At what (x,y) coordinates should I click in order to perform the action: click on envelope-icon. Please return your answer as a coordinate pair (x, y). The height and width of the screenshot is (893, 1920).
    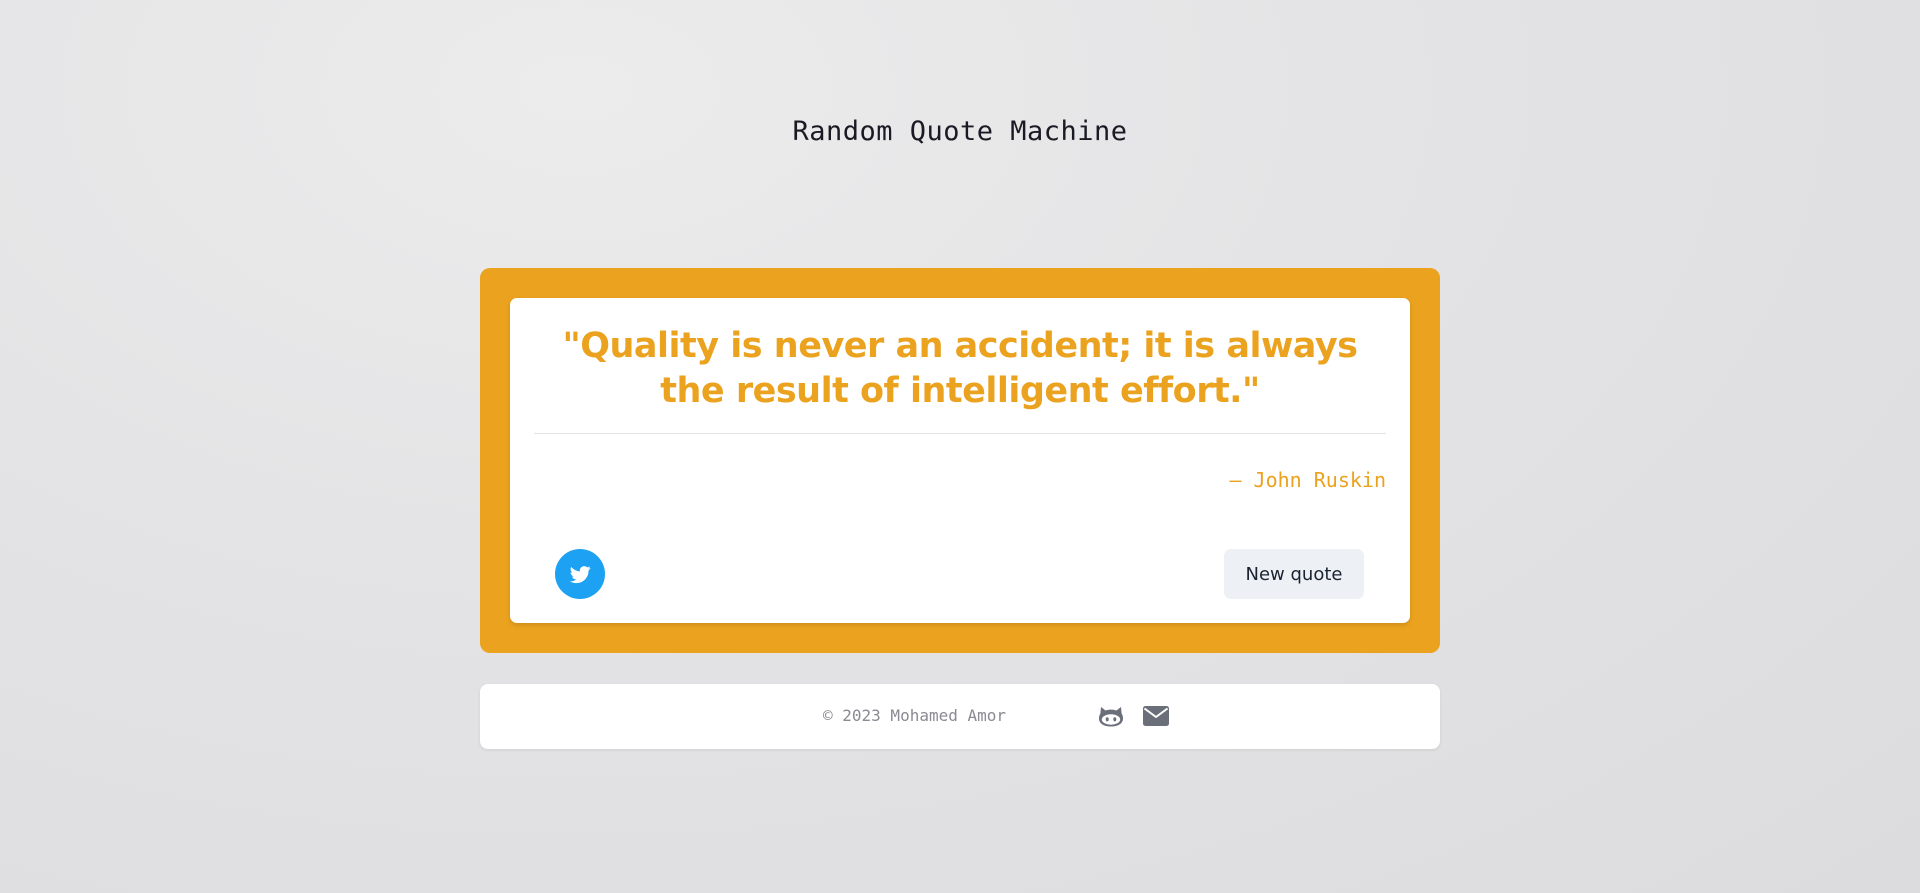
    Looking at the image, I should click on (1156, 716).